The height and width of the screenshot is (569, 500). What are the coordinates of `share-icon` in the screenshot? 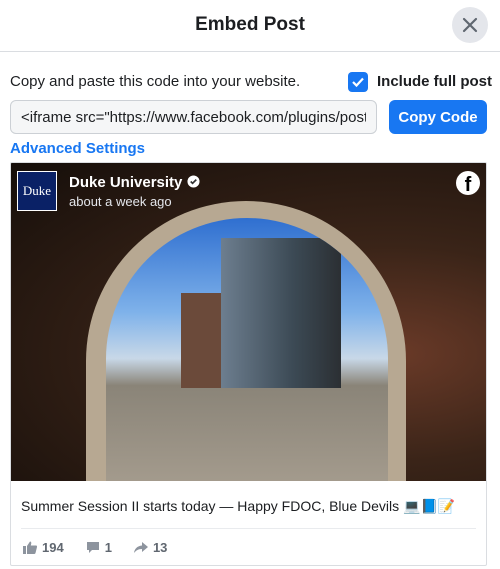 It's located at (140, 547).